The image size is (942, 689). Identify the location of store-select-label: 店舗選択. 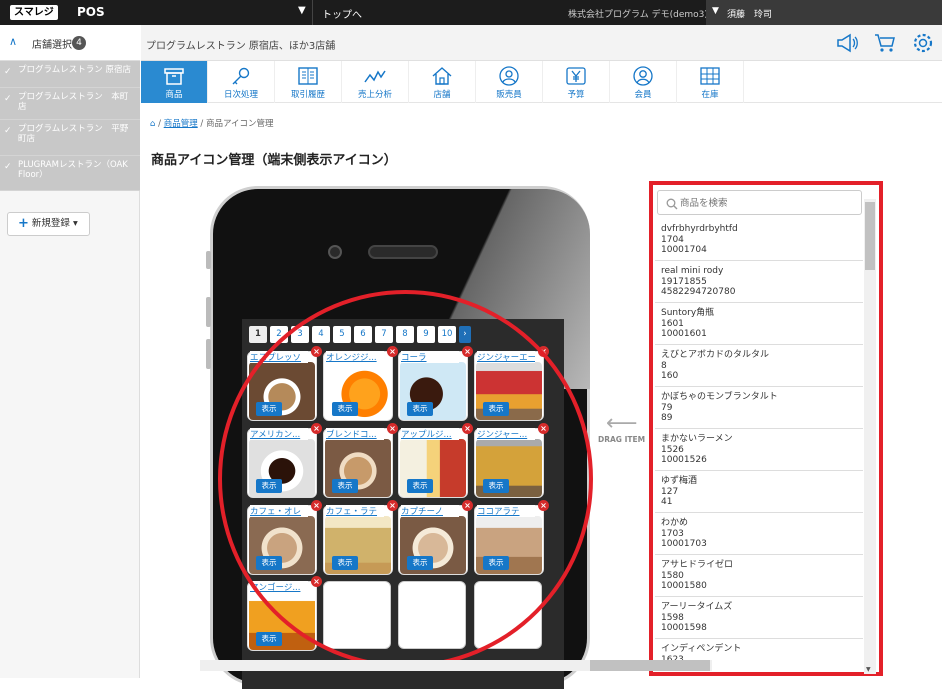
(52, 43).